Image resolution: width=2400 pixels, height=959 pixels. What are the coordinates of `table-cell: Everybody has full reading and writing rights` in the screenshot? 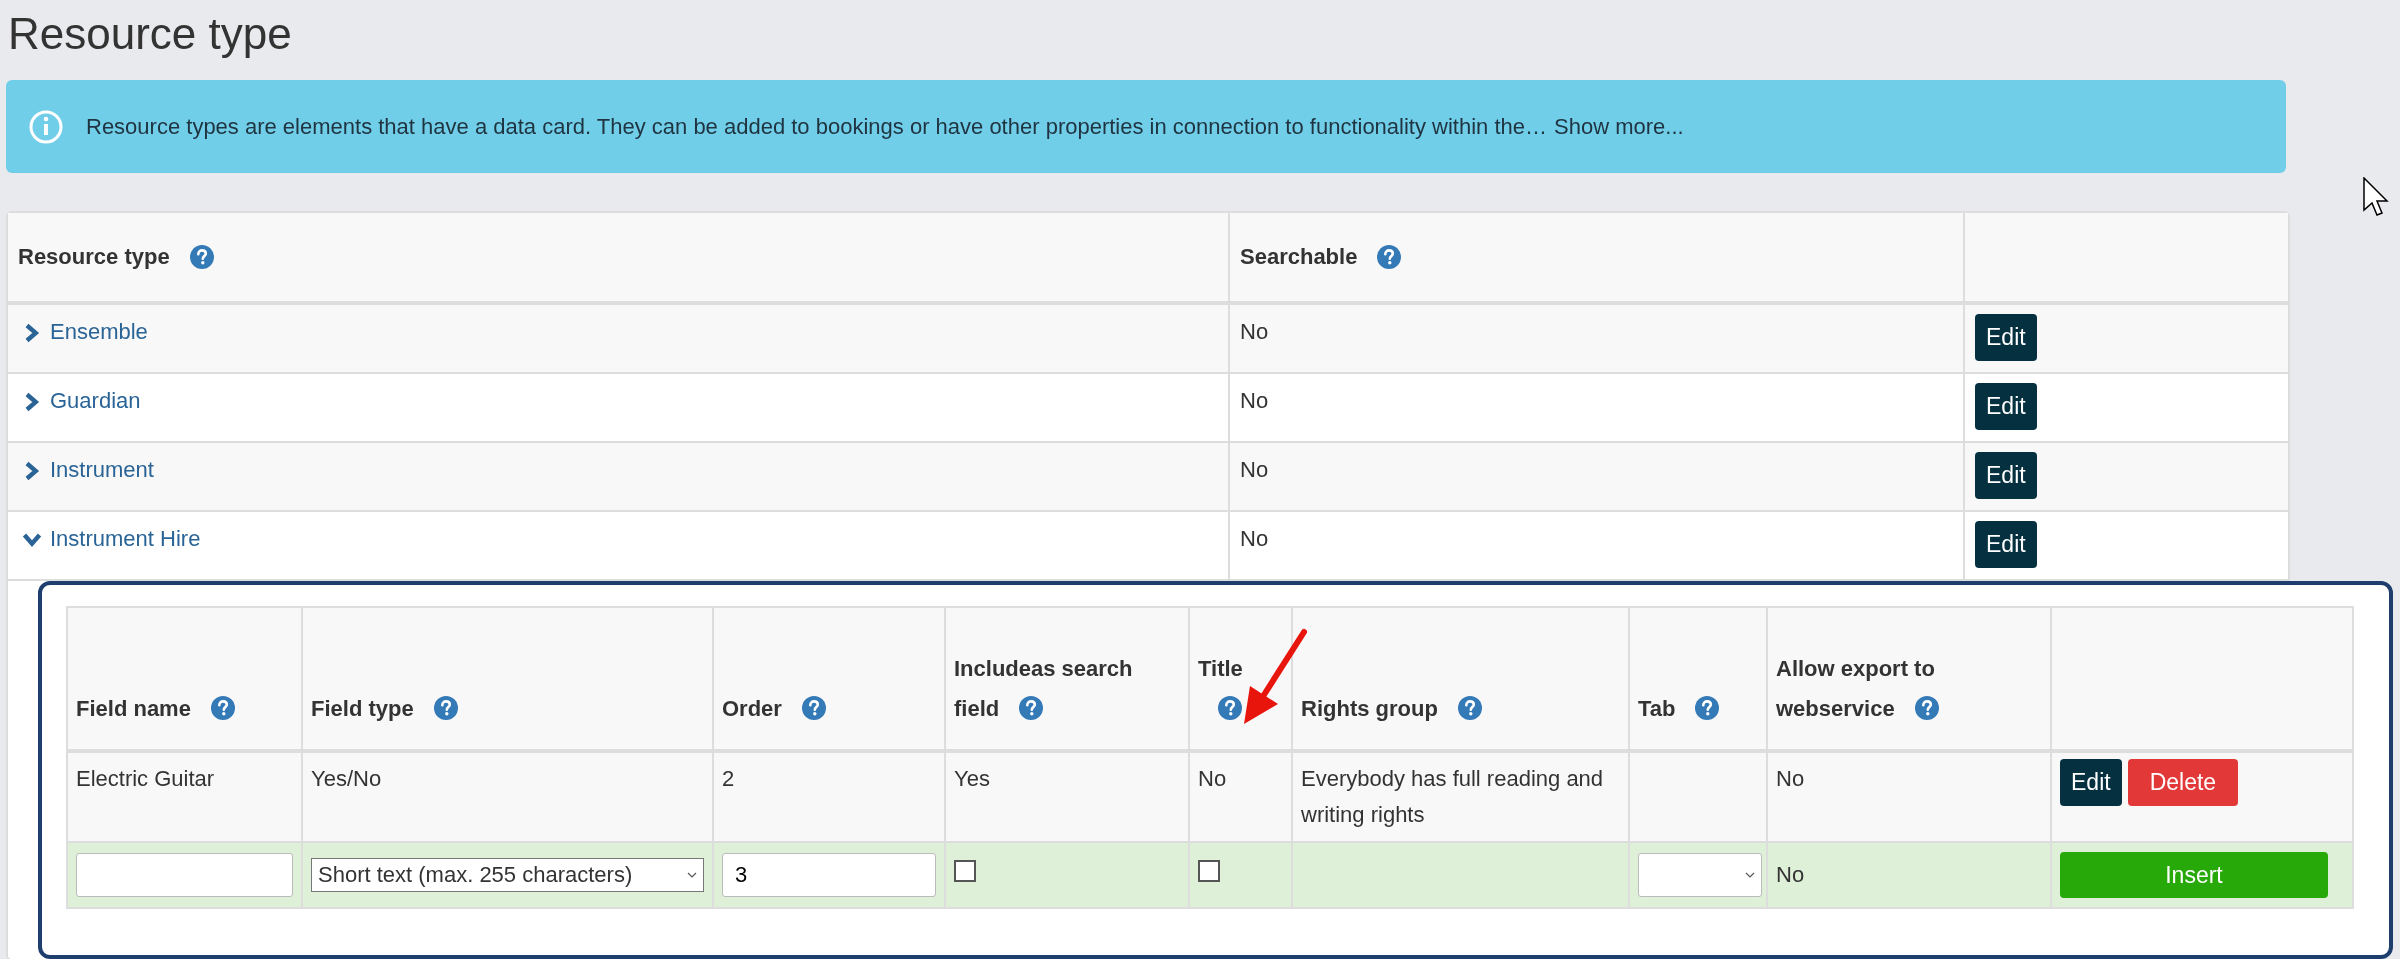 It's located at (1452, 796).